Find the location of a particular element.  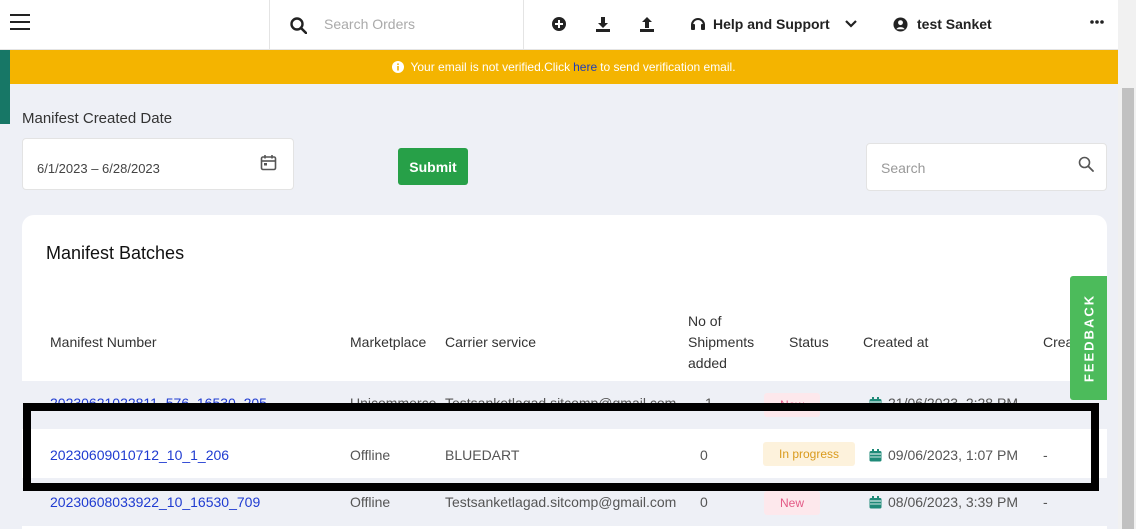

banner-text-tail: to send verification email. is located at coordinates (668, 67).